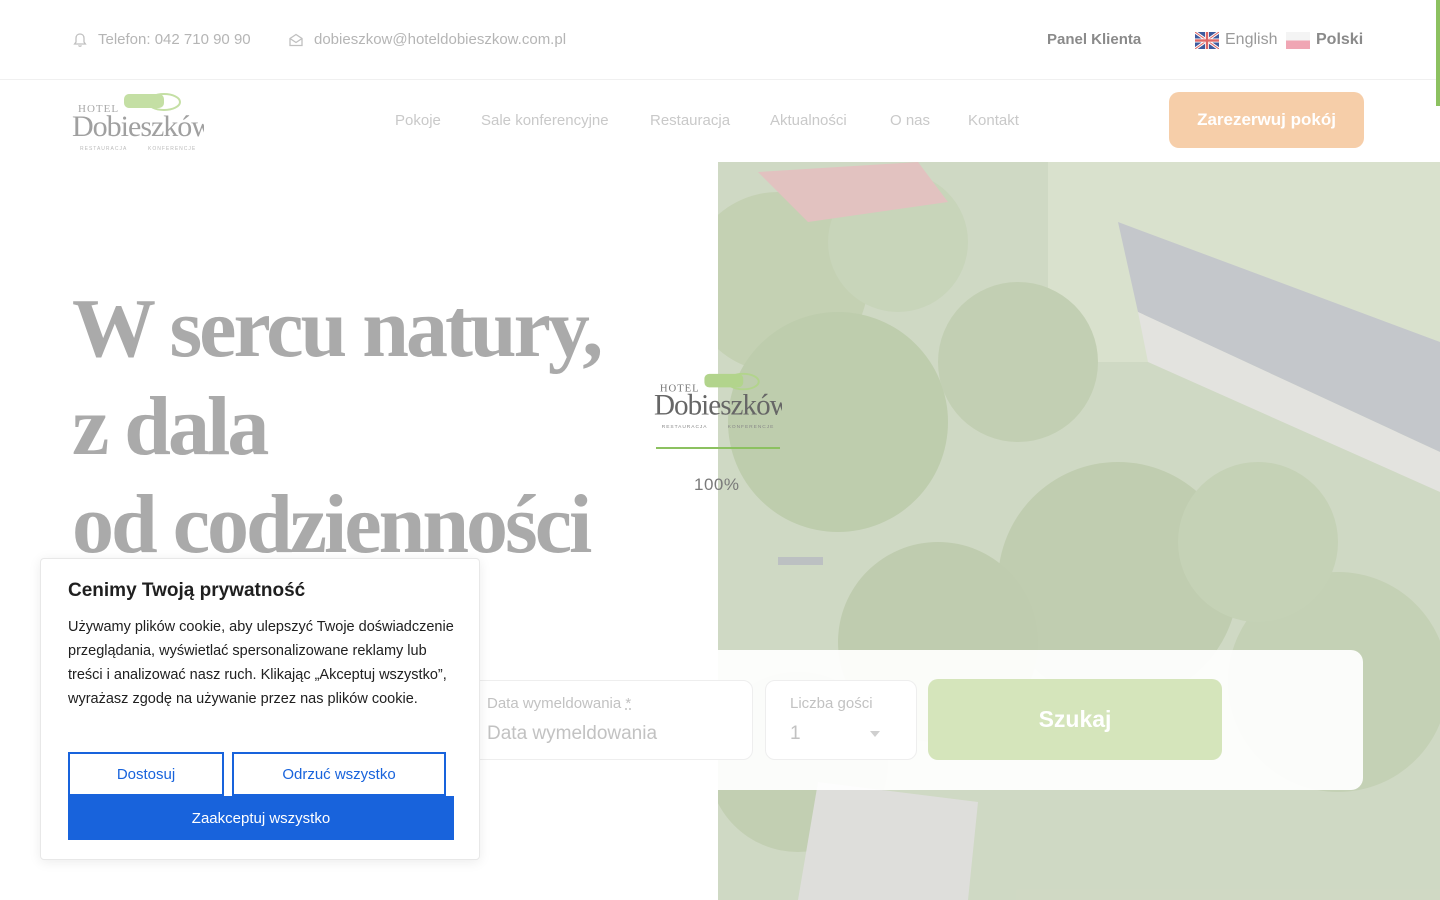 The height and width of the screenshot is (900, 1440). I want to click on logo-sub-right: KONFERENCJE, so click(172, 149).